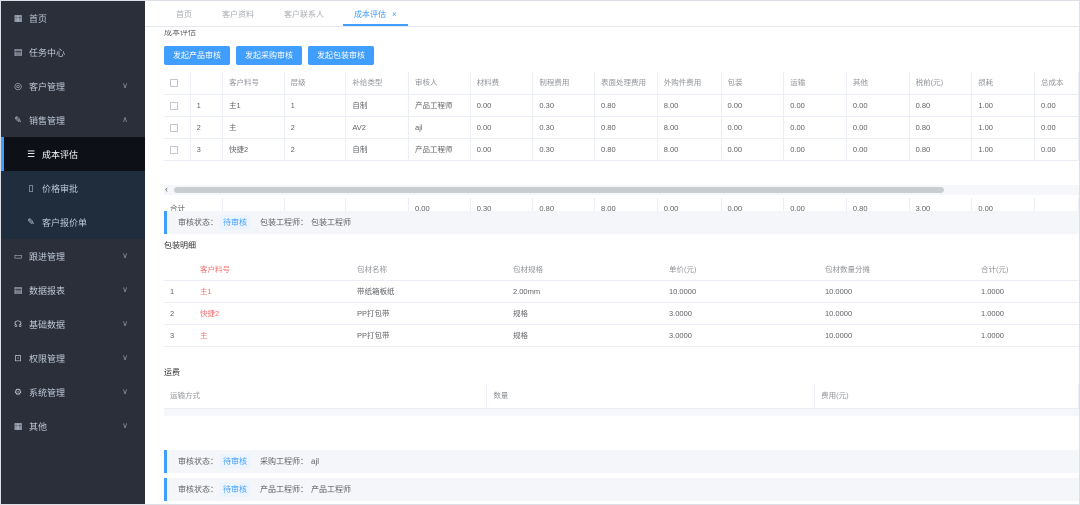  Describe the element at coordinates (60, 188) in the screenshot. I see `sidebar-item-label: 价格审批` at that location.